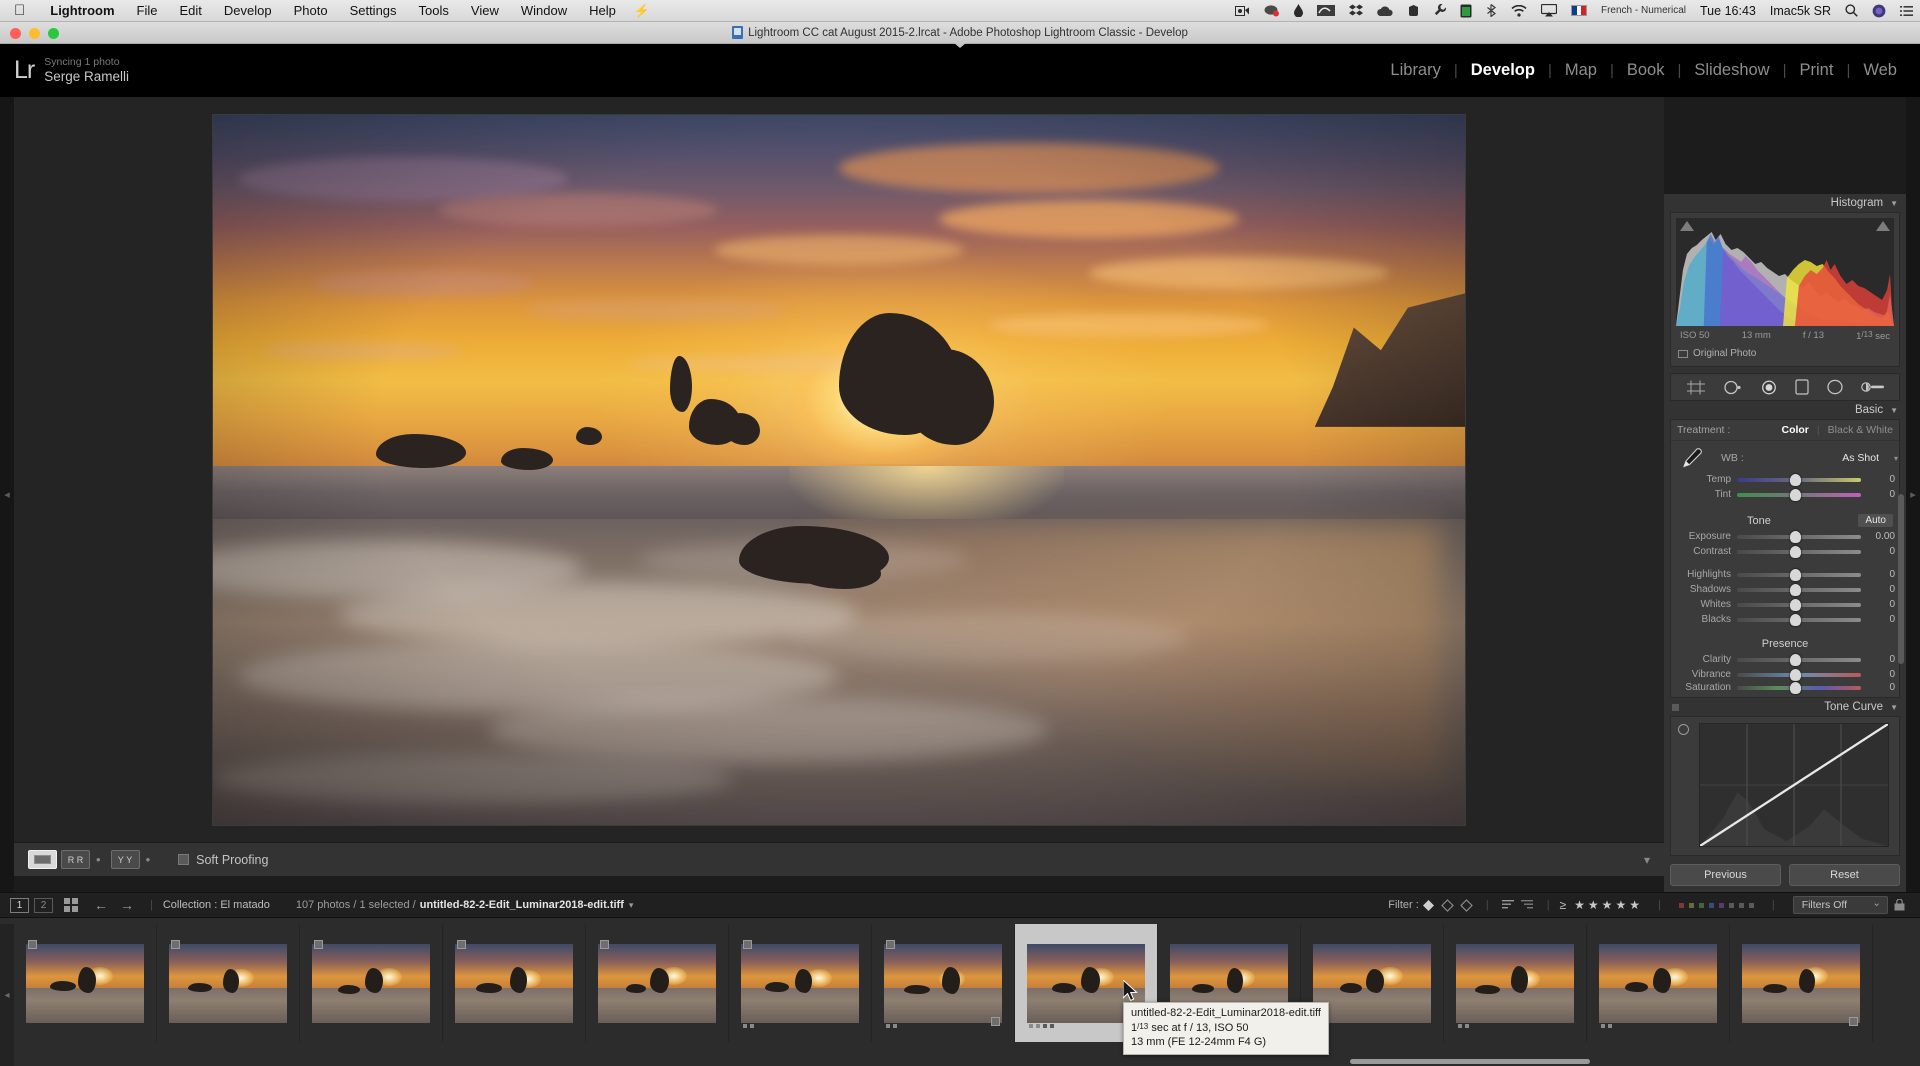  Describe the element at coordinates (1785, 674) in the screenshot. I see `slider-vibrance: Vibrance 0` at that location.